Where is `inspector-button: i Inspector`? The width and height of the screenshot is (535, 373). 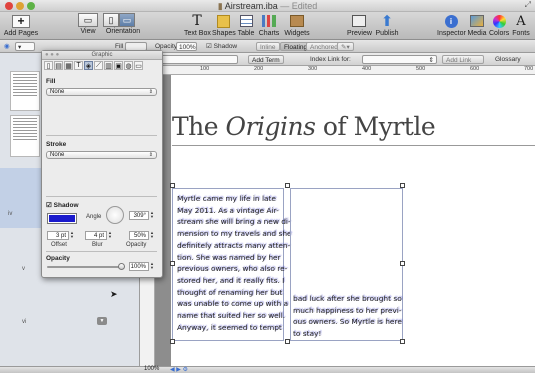 inspector-button: i Inspector is located at coordinates (451, 25).